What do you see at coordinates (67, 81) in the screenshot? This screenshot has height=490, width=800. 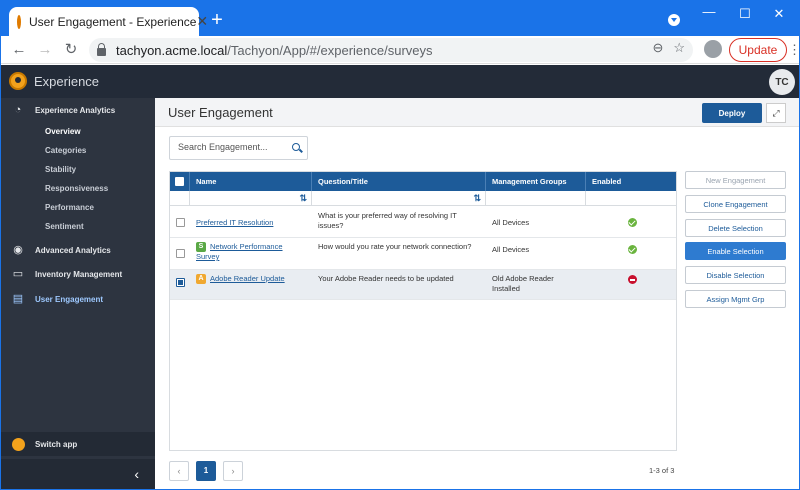 I see `app-title: Experience` at bounding box center [67, 81].